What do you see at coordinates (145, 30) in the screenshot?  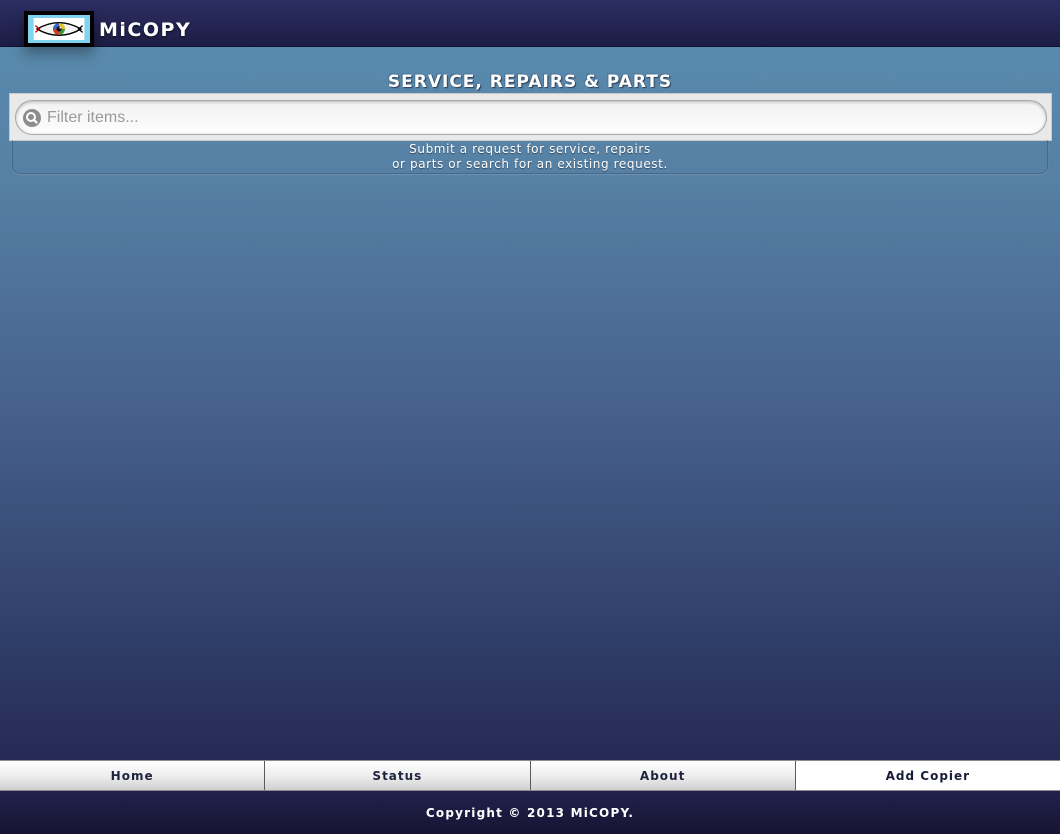 I see `brand-name: MiCOPY` at bounding box center [145, 30].